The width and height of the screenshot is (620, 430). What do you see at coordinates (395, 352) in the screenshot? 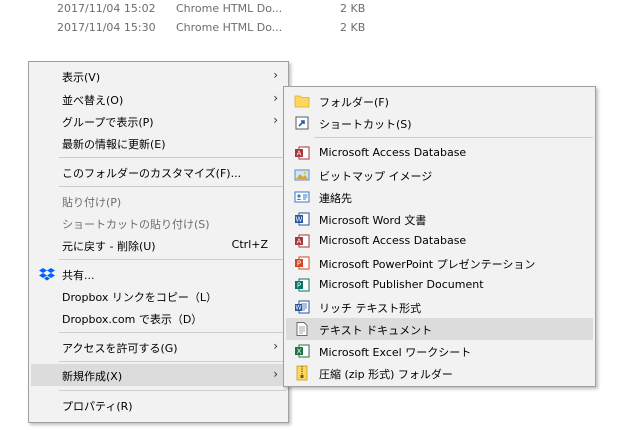
I see `submenu-item-label: Microsoft Excel ワークシート` at bounding box center [395, 352].